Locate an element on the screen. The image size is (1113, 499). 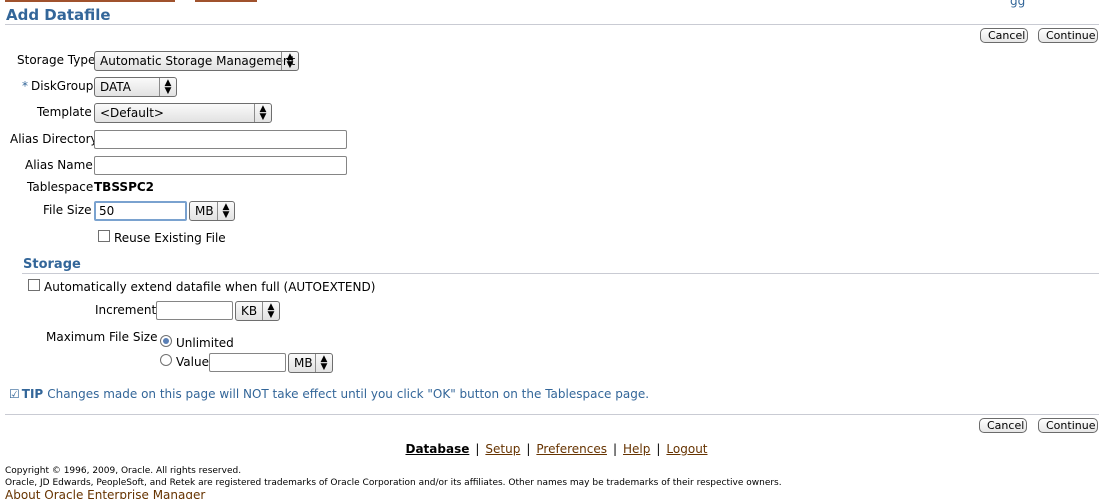
footer-link-database: Database is located at coordinates (437, 449).